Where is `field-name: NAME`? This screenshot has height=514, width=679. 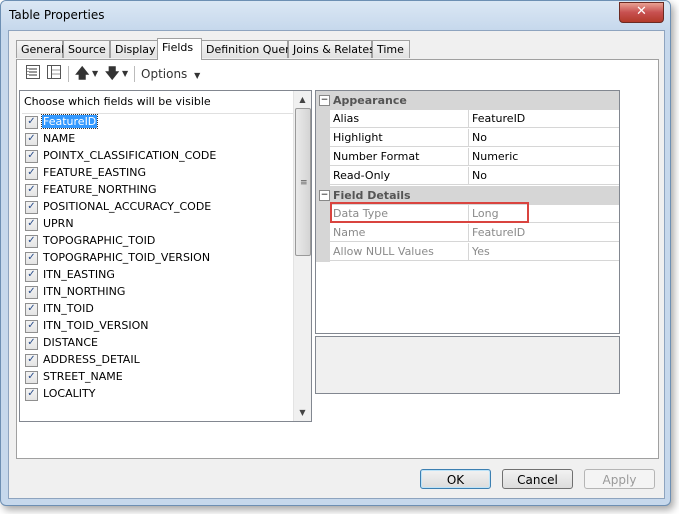
field-name: NAME is located at coordinates (59, 138).